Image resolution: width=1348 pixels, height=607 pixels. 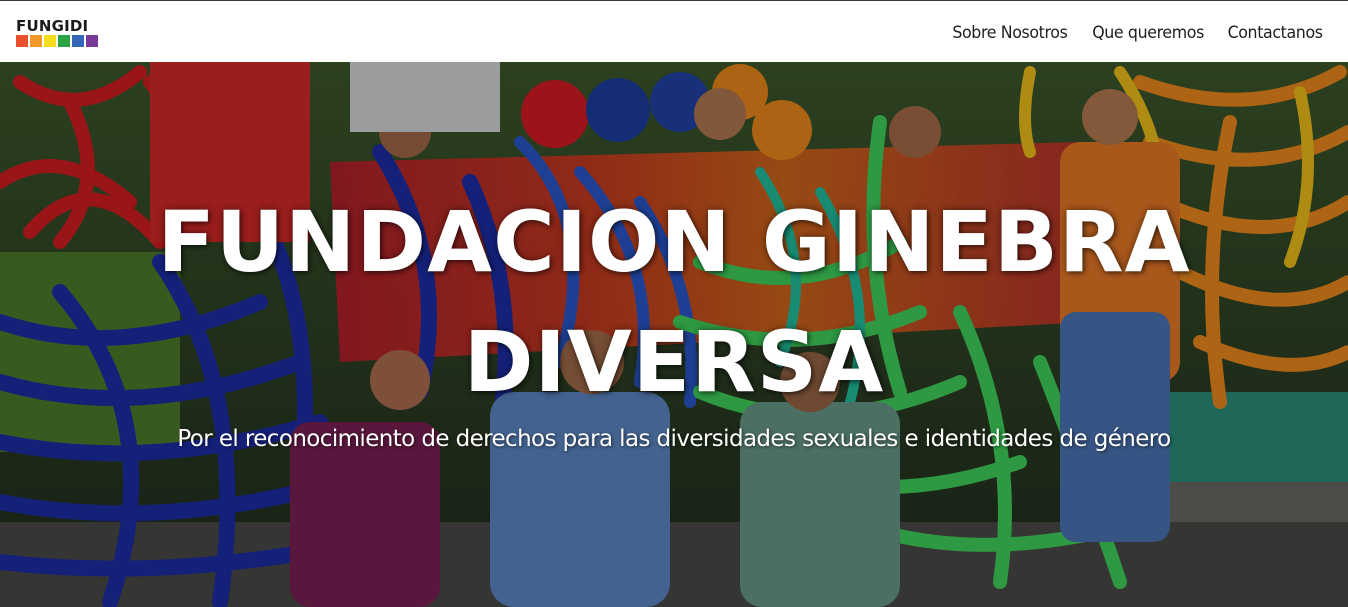 I want to click on stripe-red, so click(x=22, y=41).